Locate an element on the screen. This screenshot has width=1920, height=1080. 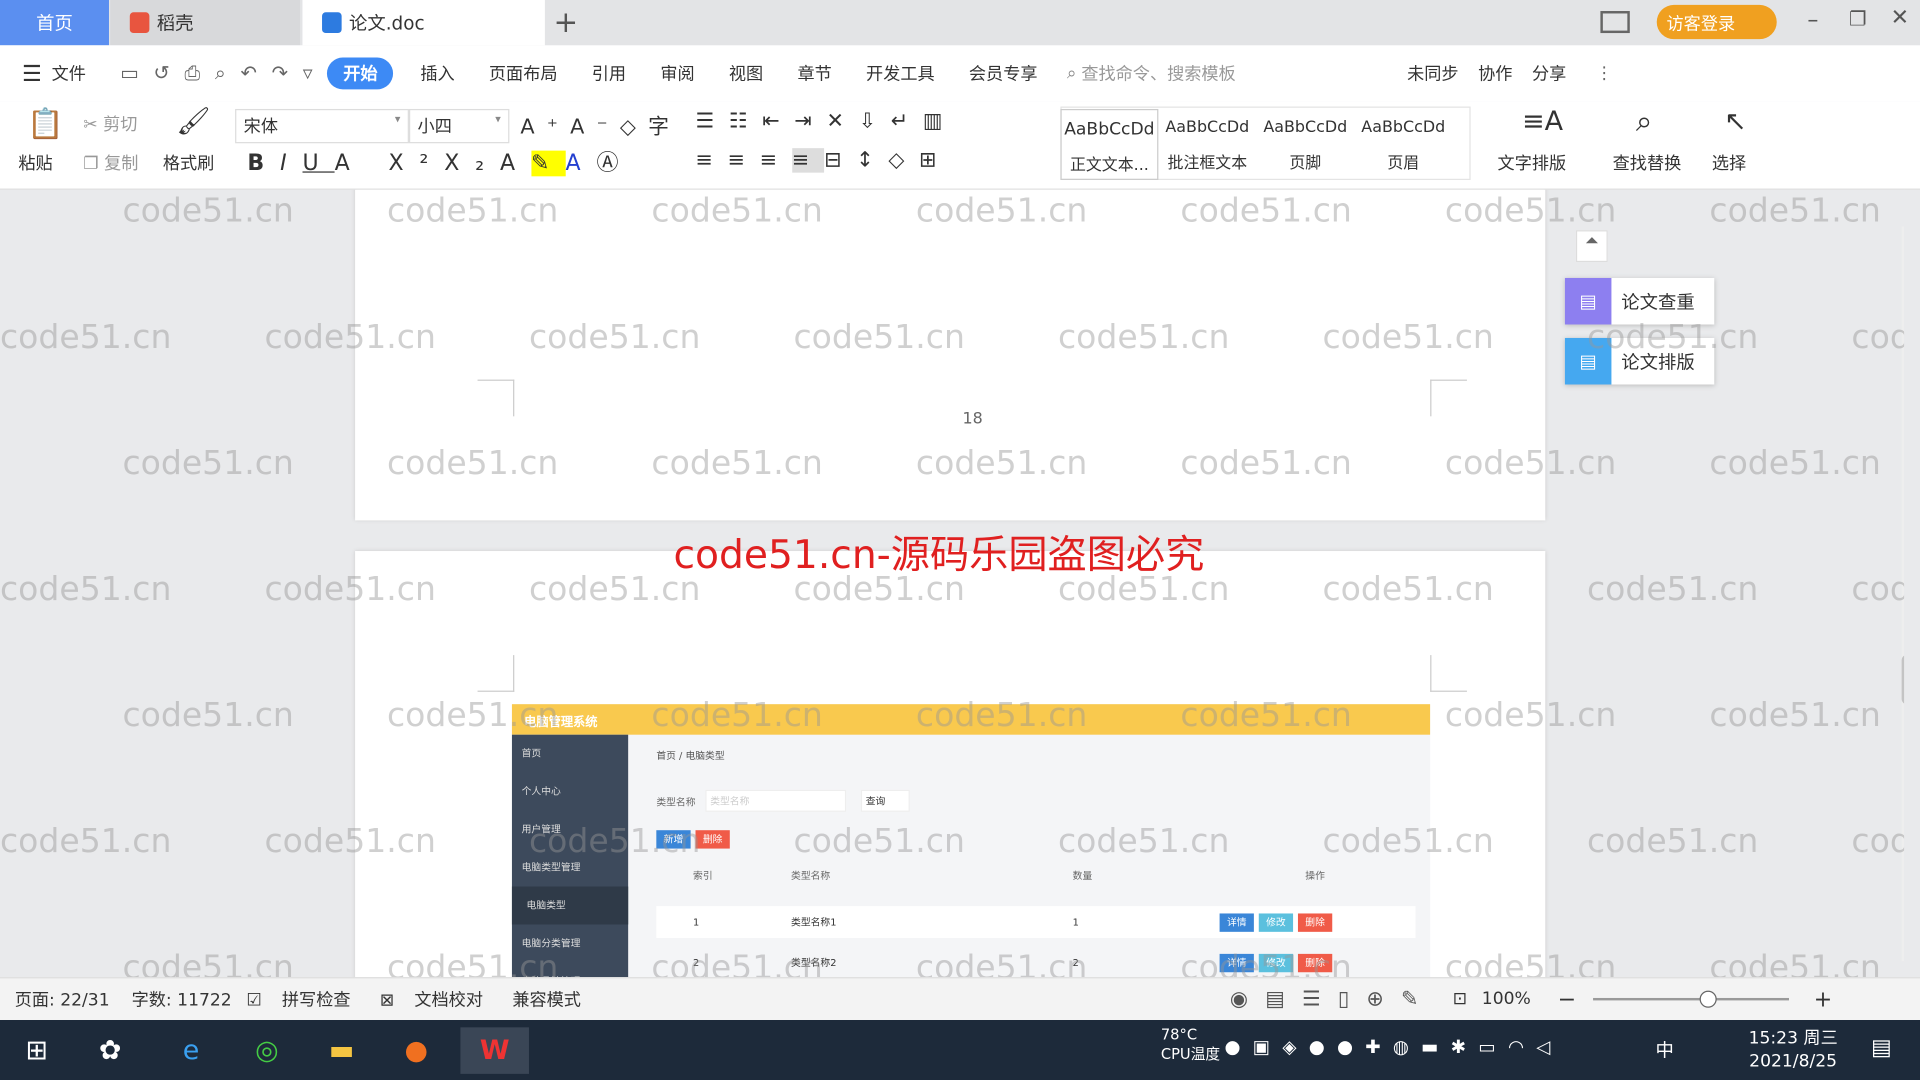
menu-insert: 插入 is located at coordinates (437, 73).